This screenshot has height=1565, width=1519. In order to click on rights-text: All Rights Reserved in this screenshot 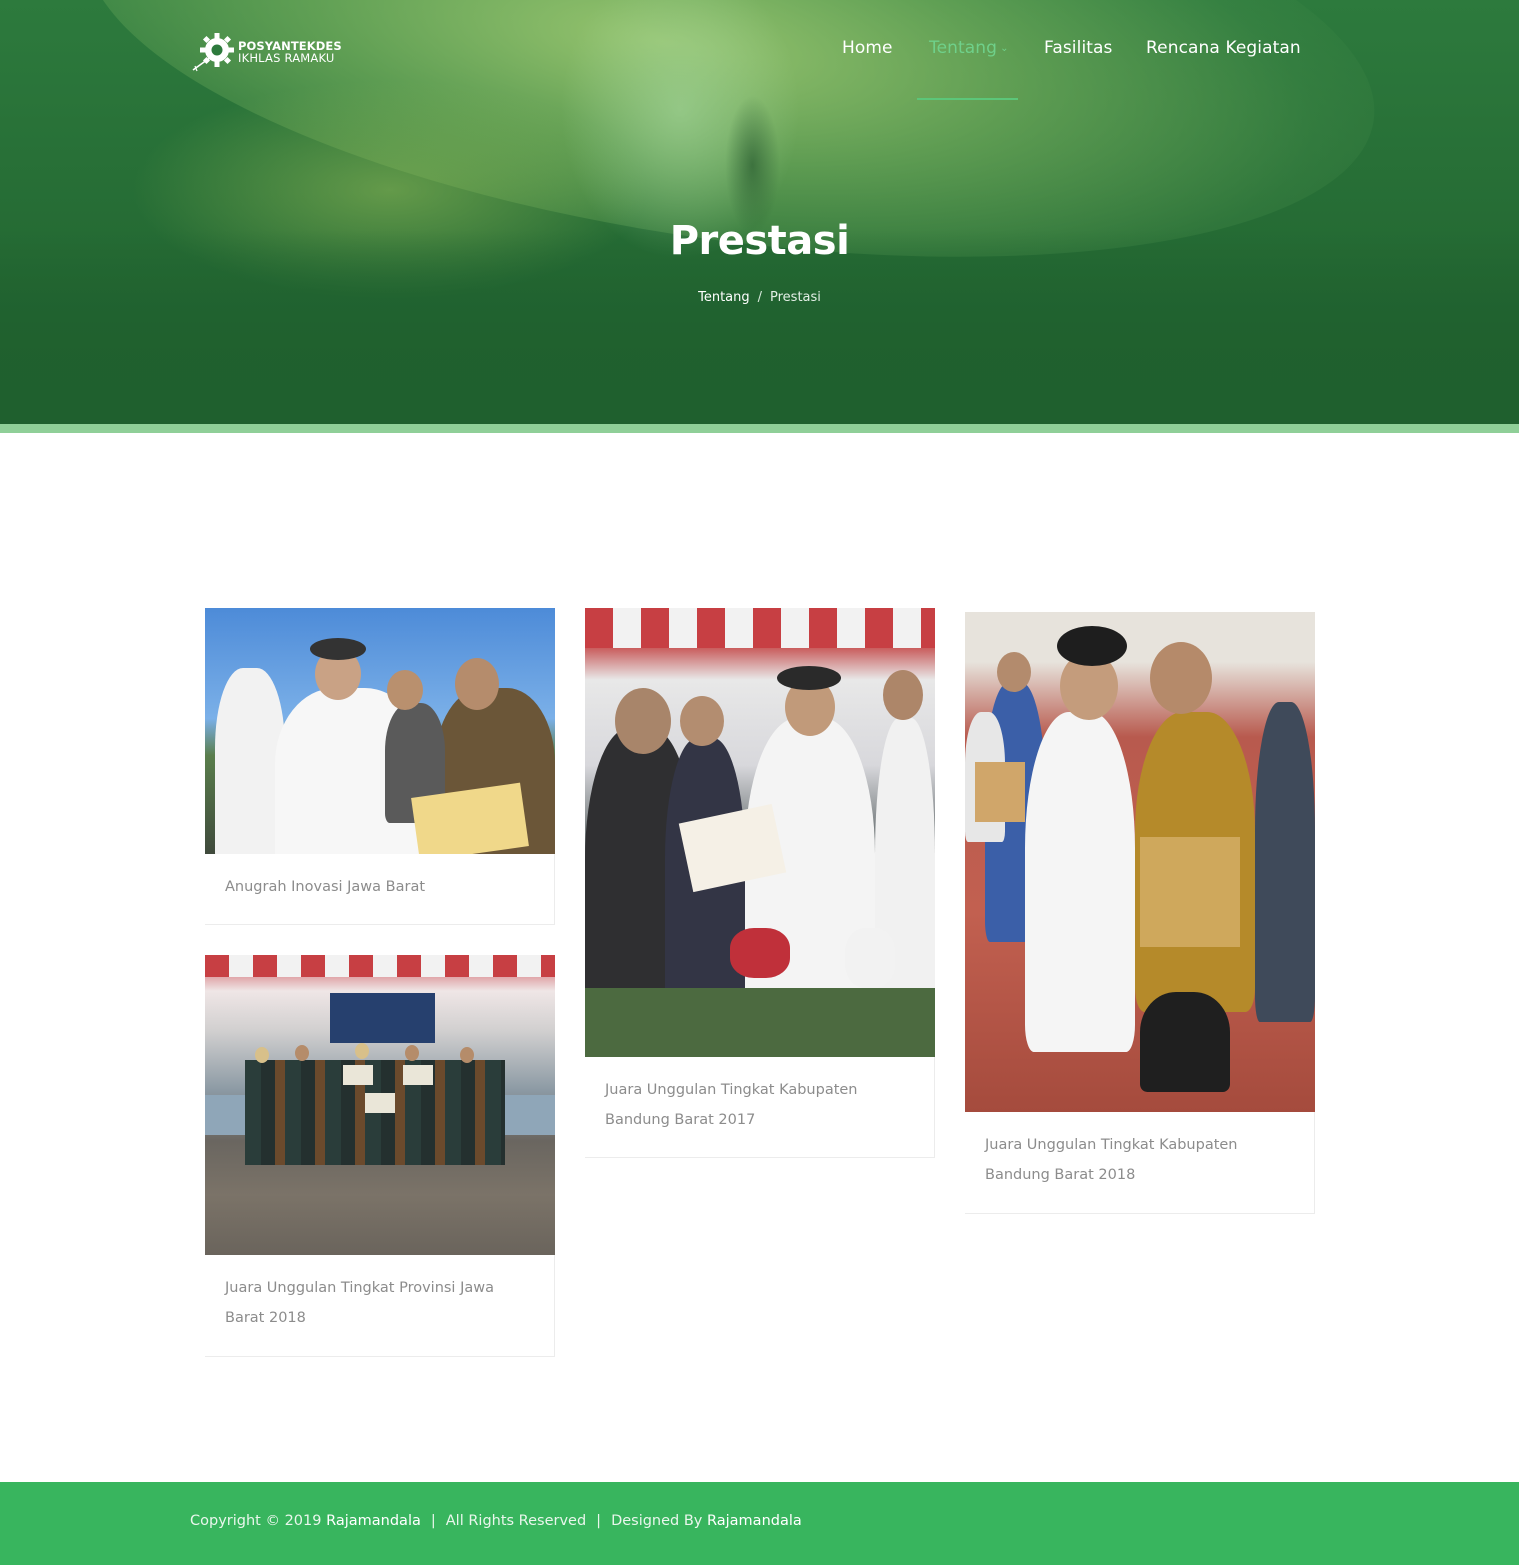, I will do `click(516, 1521)`.